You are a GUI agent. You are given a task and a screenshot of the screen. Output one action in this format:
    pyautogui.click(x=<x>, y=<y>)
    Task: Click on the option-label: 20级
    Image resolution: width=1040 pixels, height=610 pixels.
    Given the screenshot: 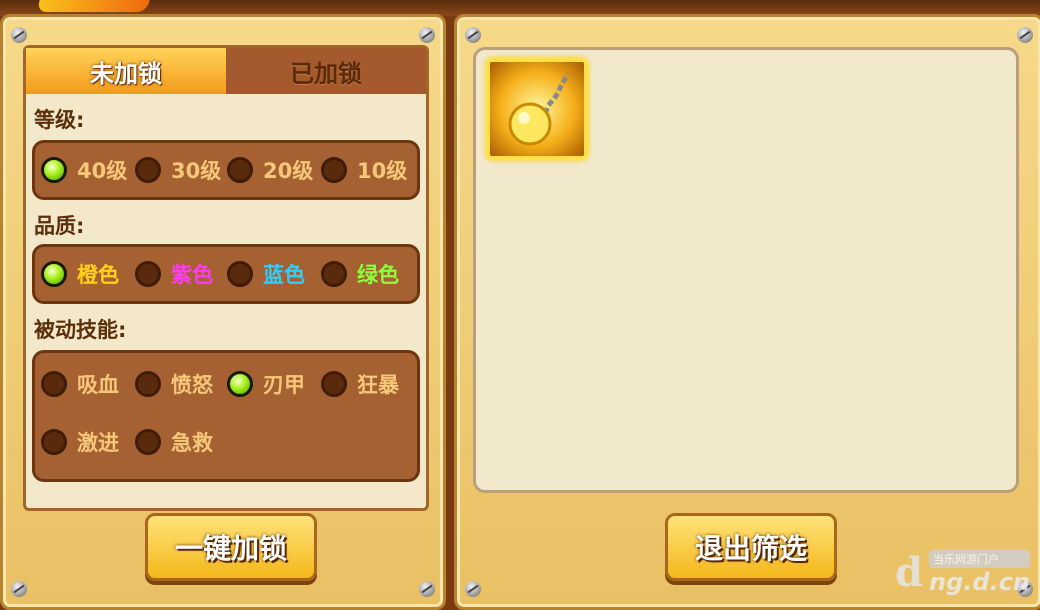 What is the action you would take?
    pyautogui.click(x=288, y=171)
    